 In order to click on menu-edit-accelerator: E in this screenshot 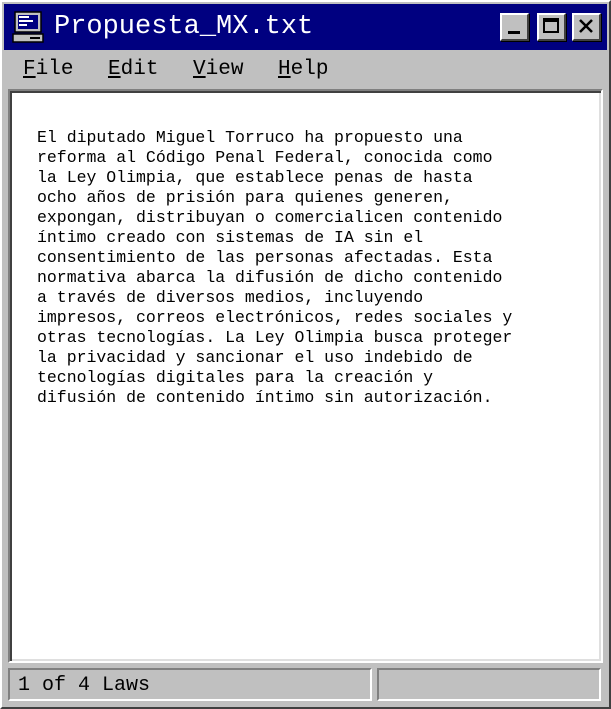, I will do `click(114, 69)`.